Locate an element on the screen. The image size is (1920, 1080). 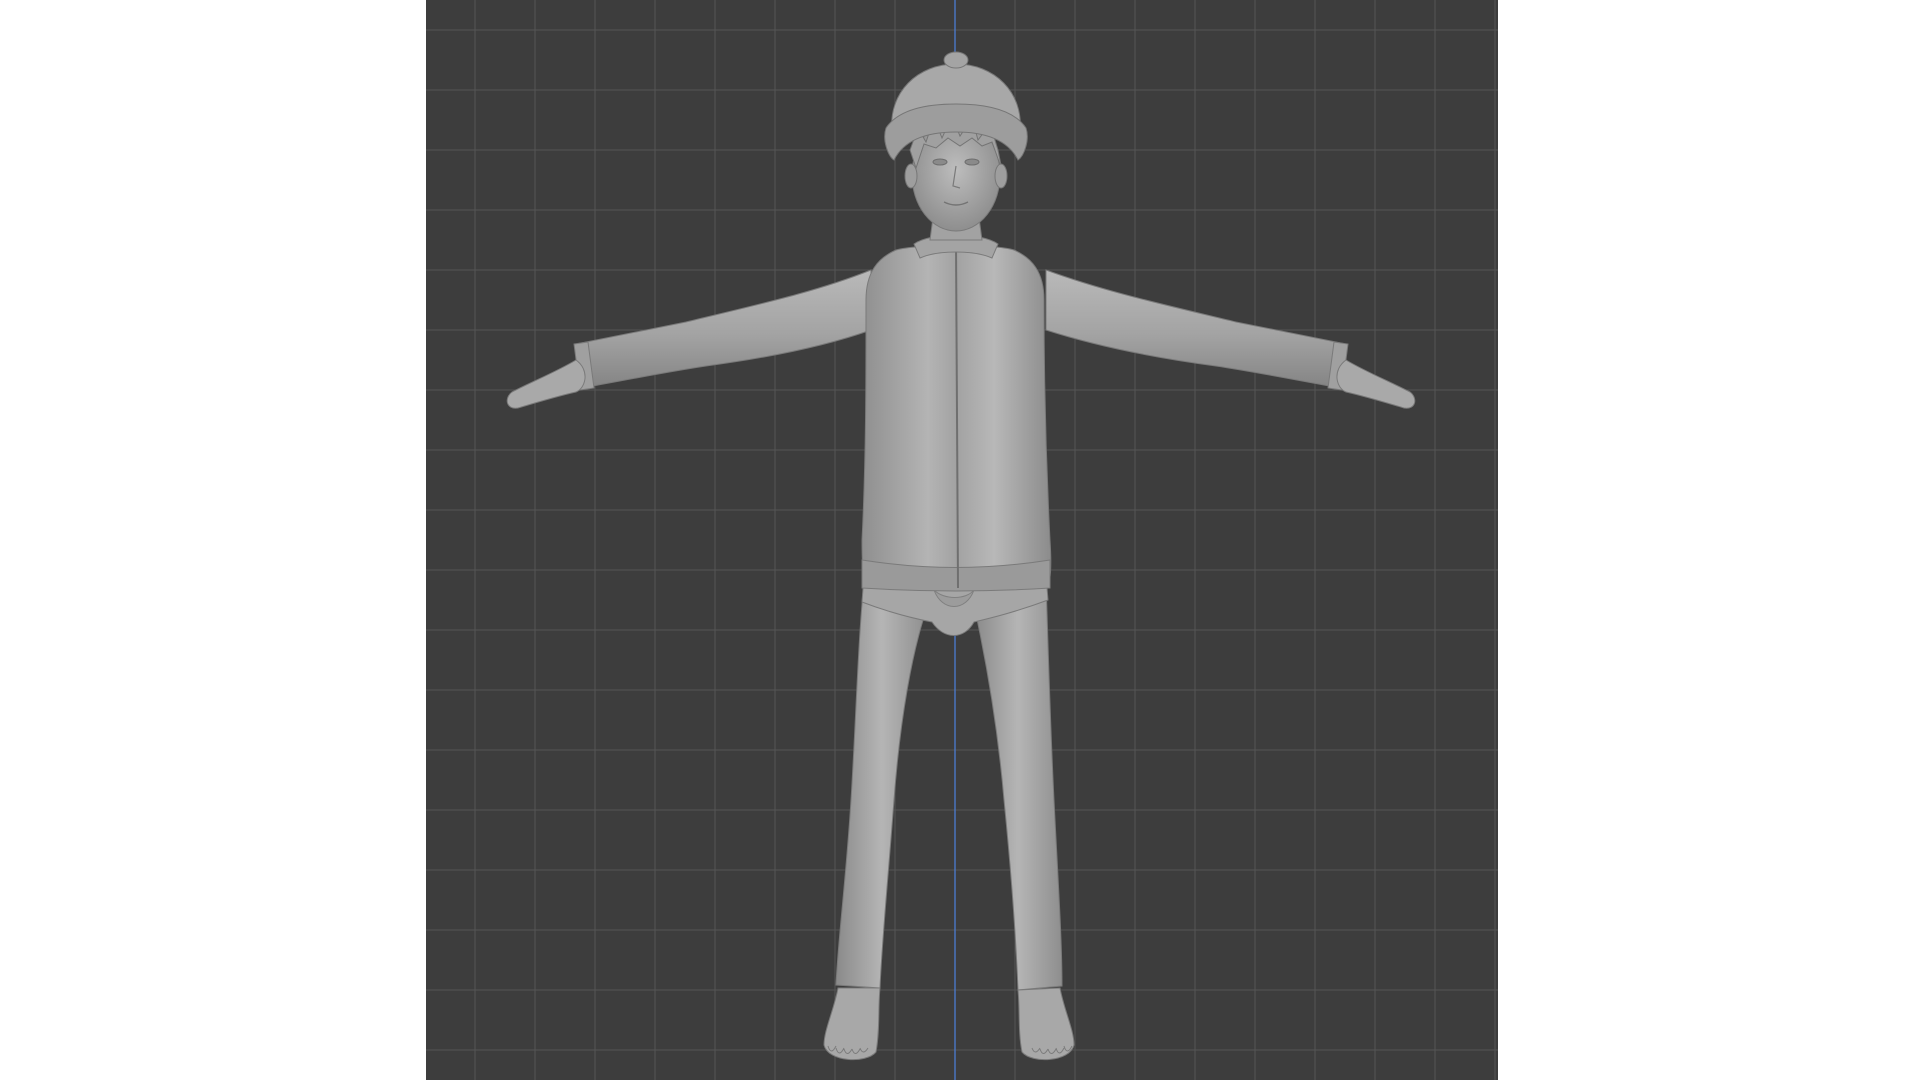
right-eye is located at coordinates (972, 162).